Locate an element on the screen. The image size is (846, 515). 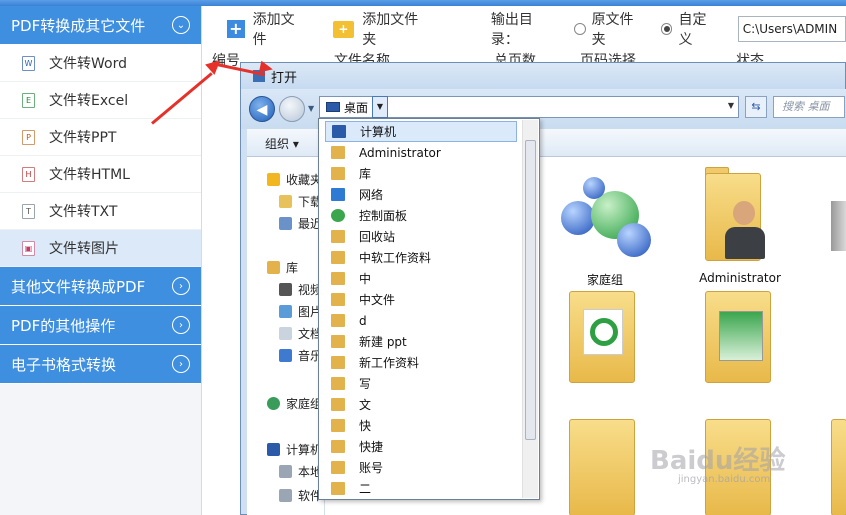
word-file-icon: W is located at coordinates (28, 63).